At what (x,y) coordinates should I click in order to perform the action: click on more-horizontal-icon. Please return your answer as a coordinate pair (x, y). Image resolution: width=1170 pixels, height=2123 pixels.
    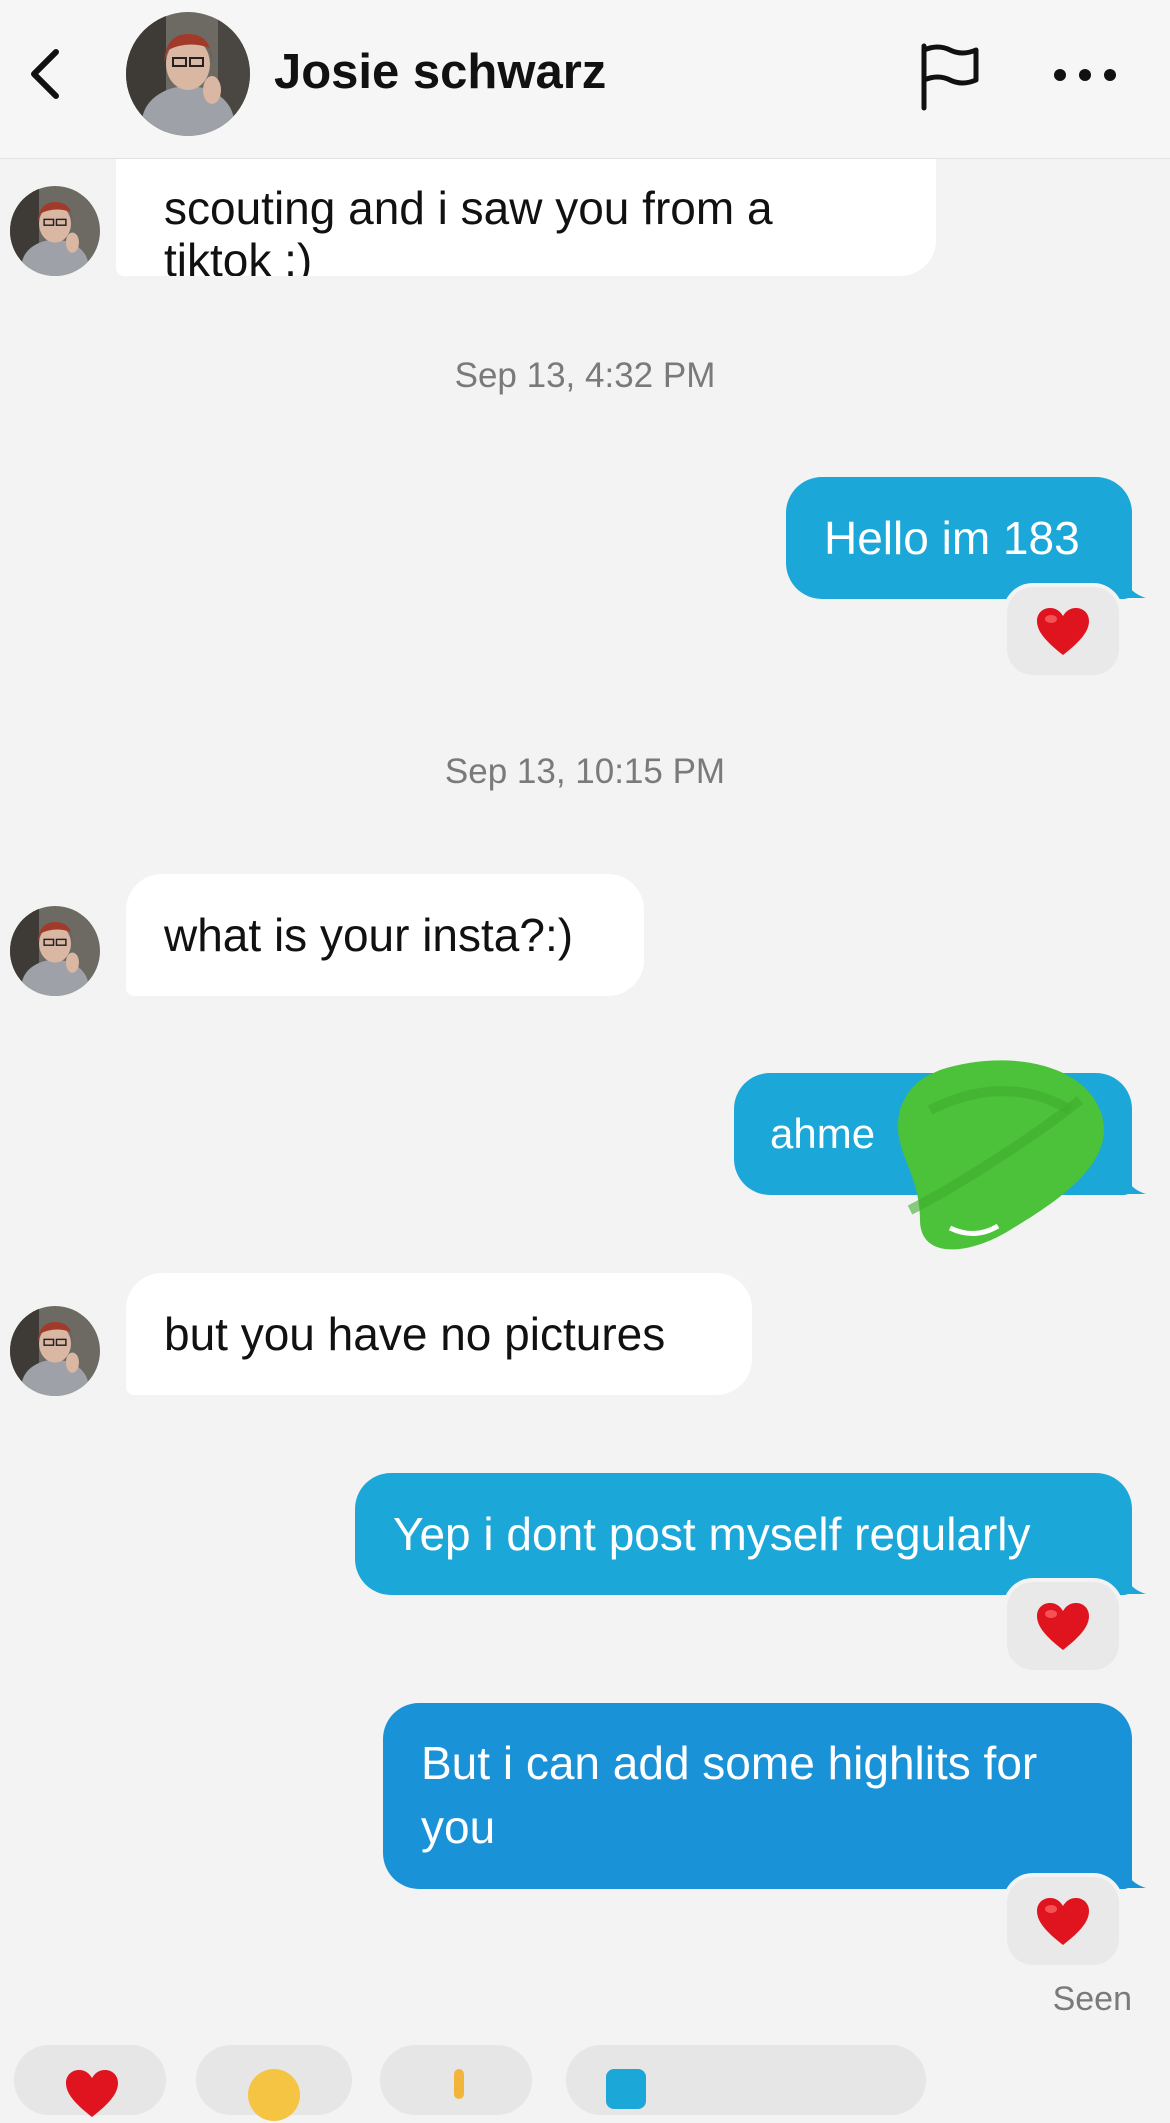
    Looking at the image, I should click on (1085, 75).